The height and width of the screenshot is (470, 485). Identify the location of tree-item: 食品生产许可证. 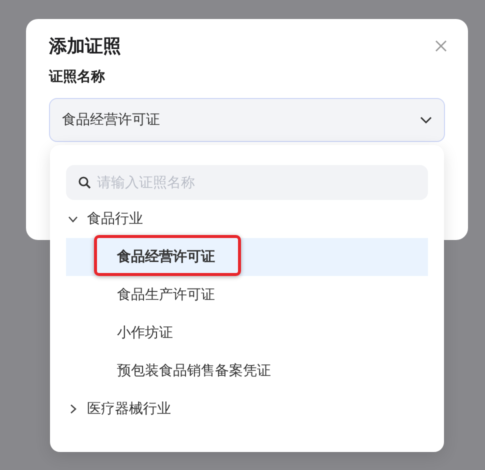
(247, 295).